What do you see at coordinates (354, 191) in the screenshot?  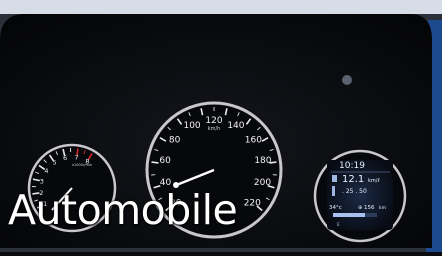 I see `display-secondary-readout: . 25 . 50` at bounding box center [354, 191].